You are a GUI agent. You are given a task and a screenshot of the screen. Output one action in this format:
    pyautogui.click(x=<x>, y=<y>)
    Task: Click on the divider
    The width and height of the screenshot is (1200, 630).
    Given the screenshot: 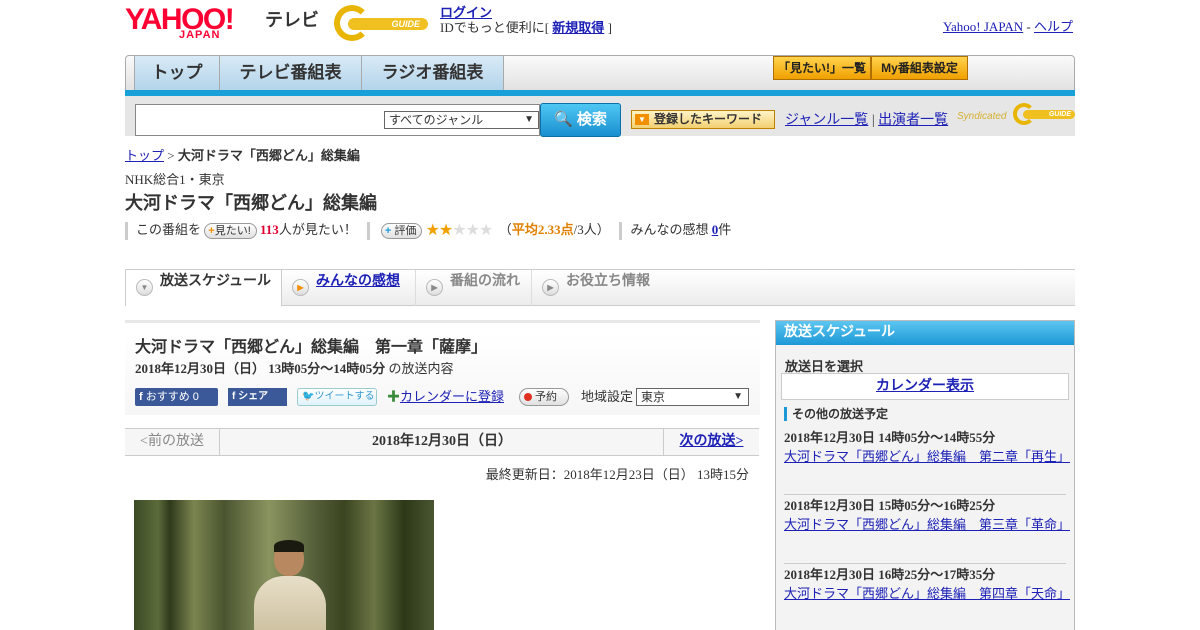 What is the action you would take?
    pyautogui.click(x=126, y=231)
    